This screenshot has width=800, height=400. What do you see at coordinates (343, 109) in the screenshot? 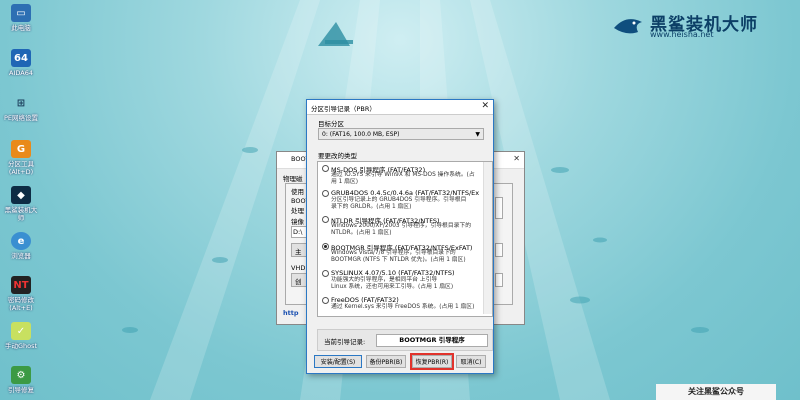
I see `dialog-title: 分区引导记录（PBR）` at bounding box center [343, 109].